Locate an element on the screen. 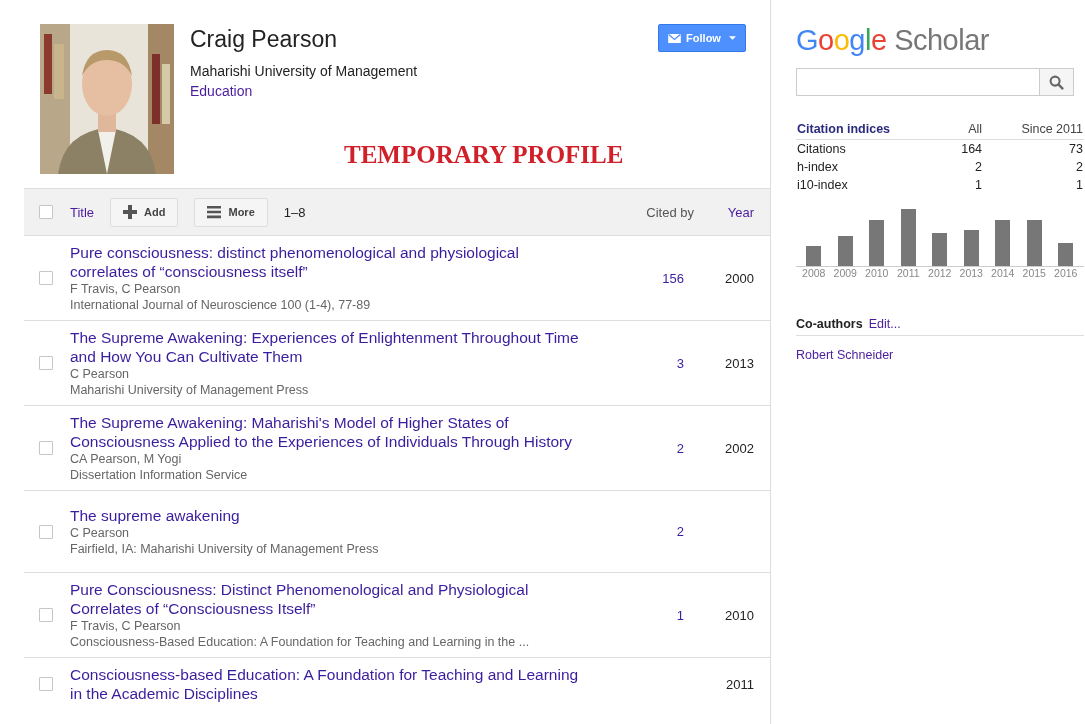 Image resolution: width=1085 pixels, height=724 pixels. search-icon is located at coordinates (1056, 82).